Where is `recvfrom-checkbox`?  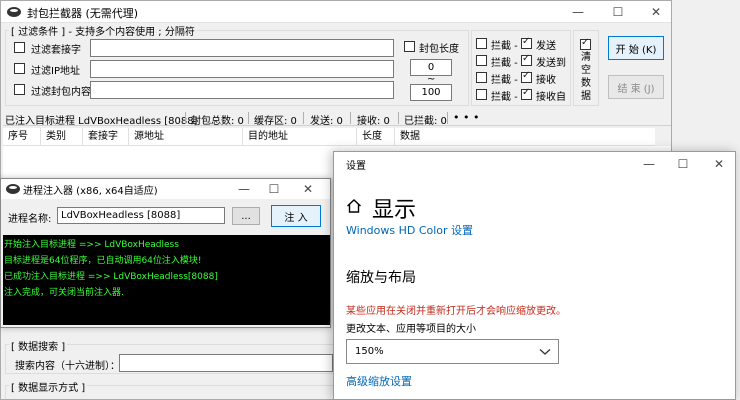
recvfrom-checkbox is located at coordinates (526, 93).